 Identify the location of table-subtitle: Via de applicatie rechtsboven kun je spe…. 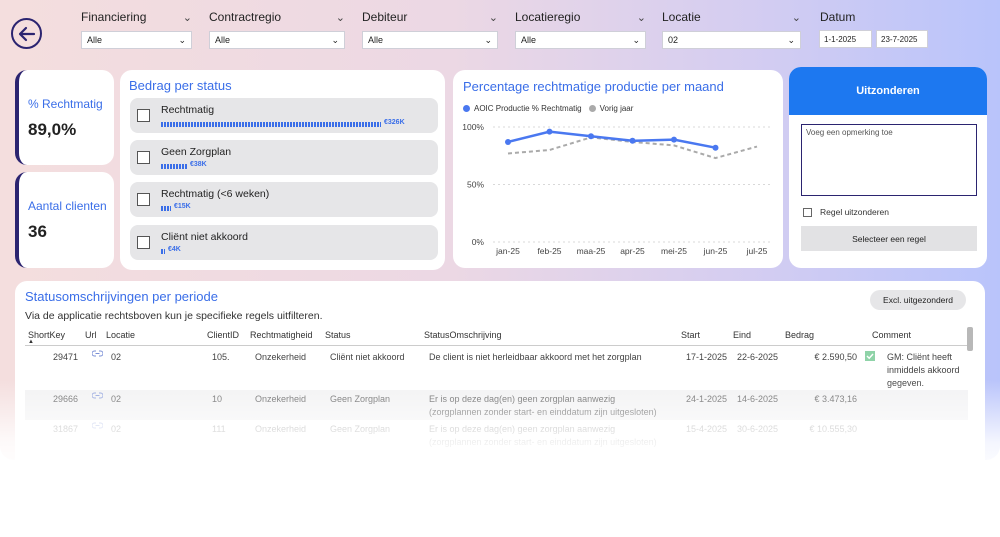
(174, 316).